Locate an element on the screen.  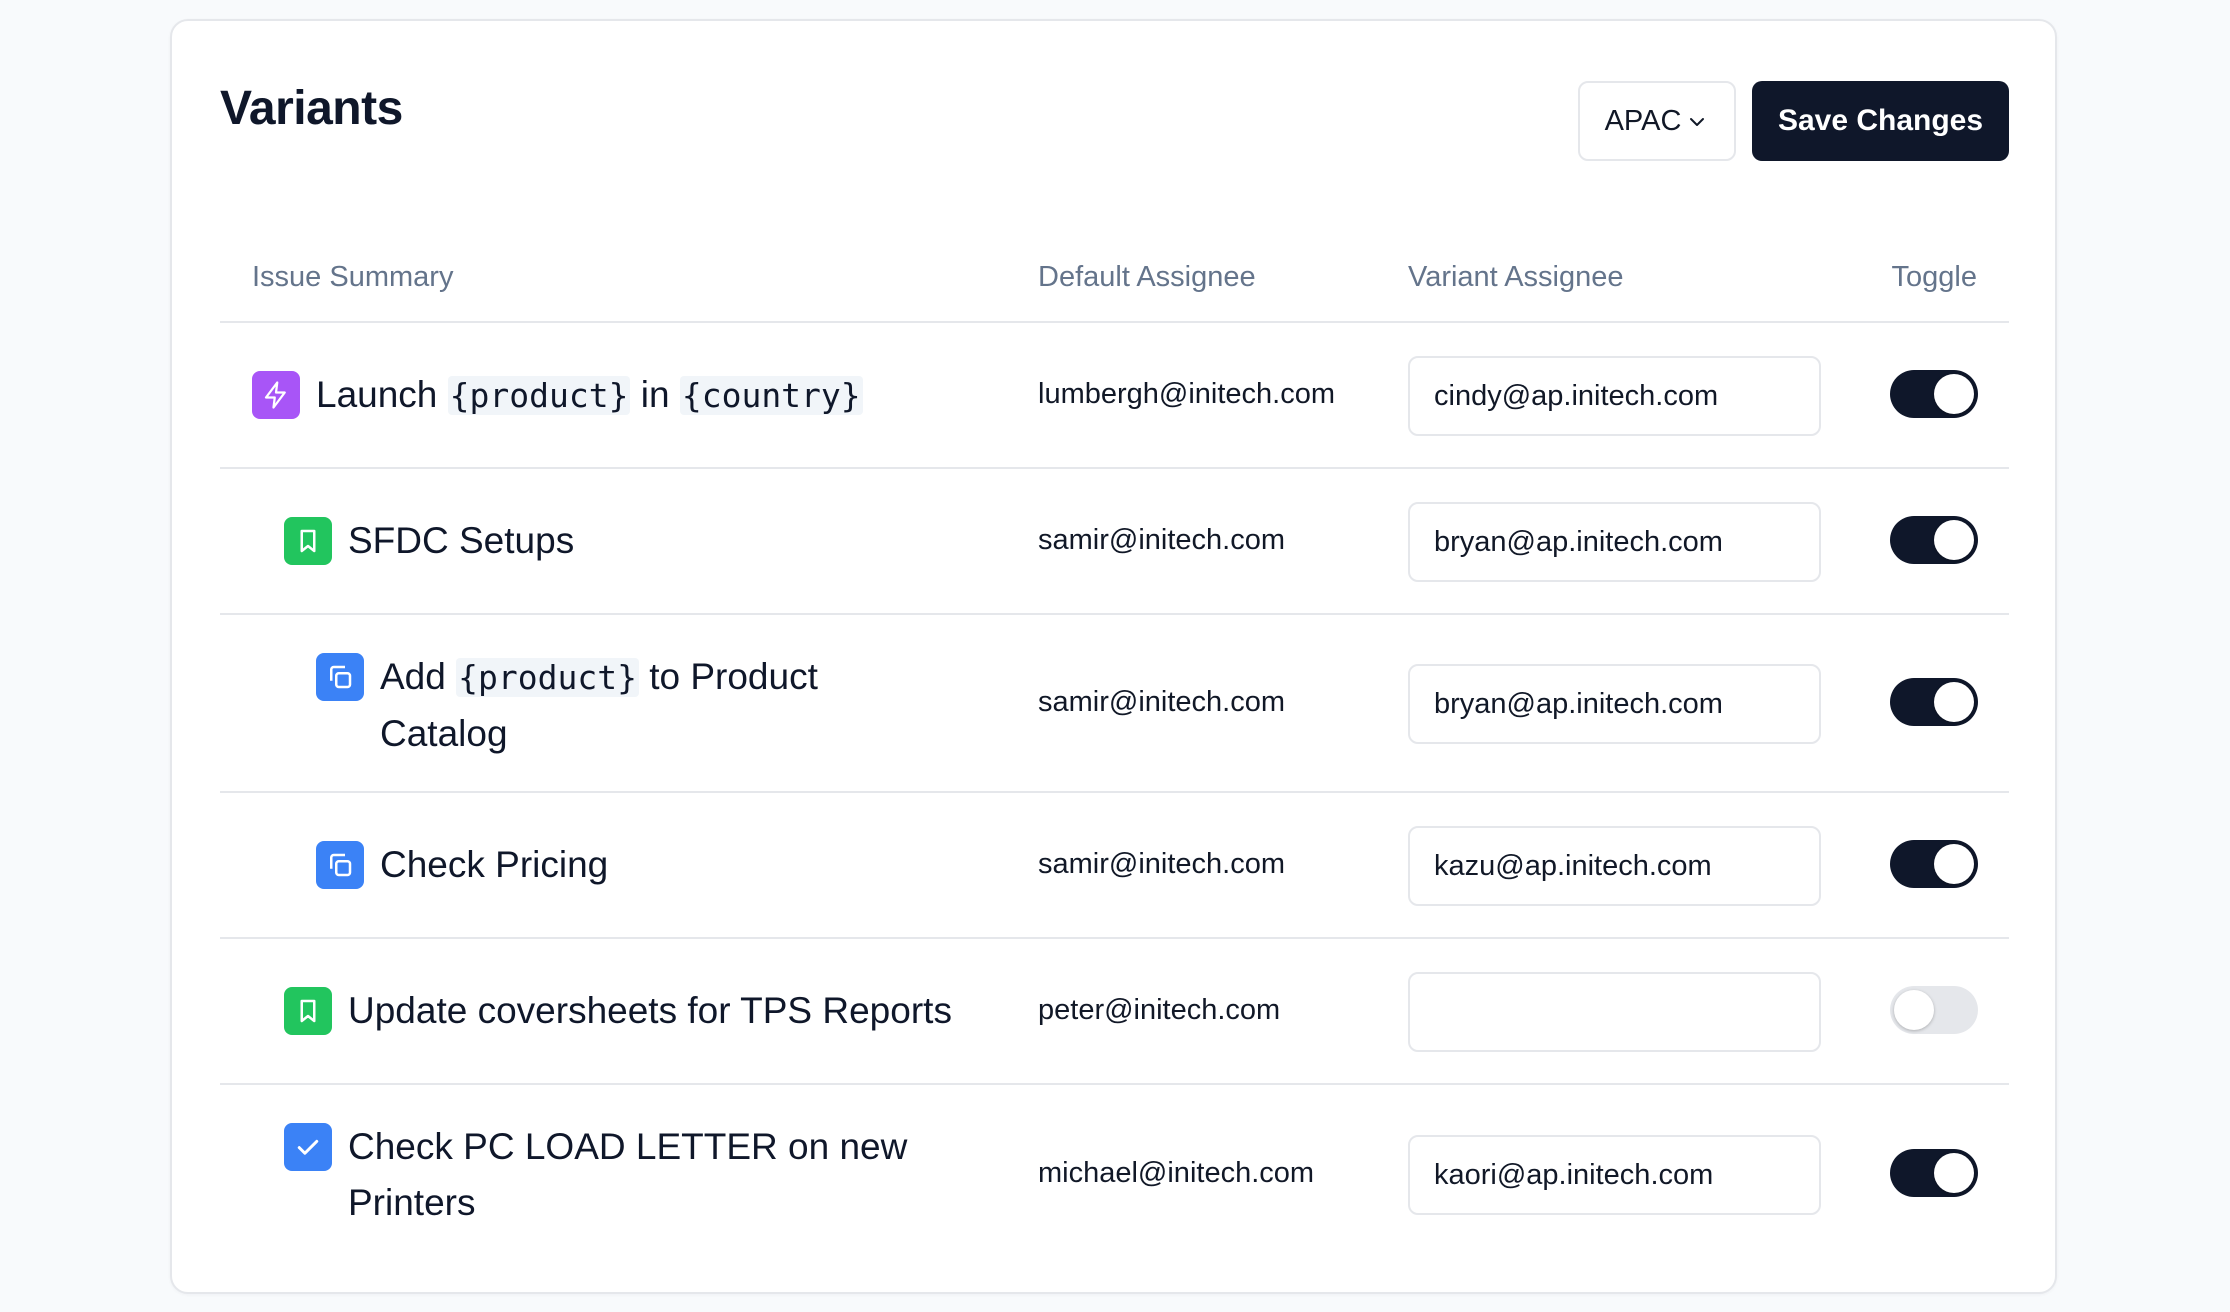
summary-fragment: Check Pricing is located at coordinates (494, 864).